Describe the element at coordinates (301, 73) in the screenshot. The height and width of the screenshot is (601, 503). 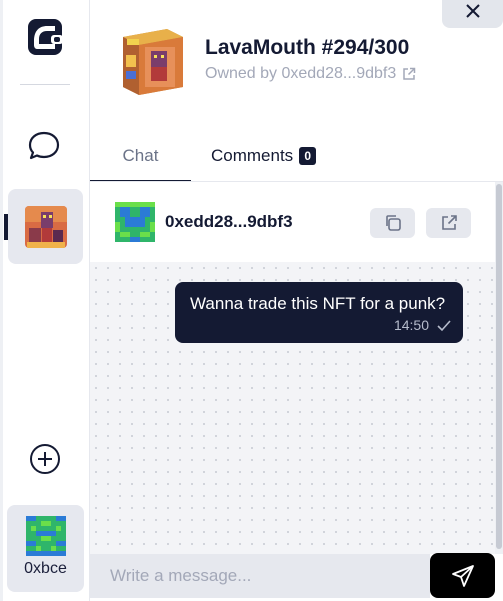
I see `owner-text: Owned by 0xedd28...9dbf3` at that location.